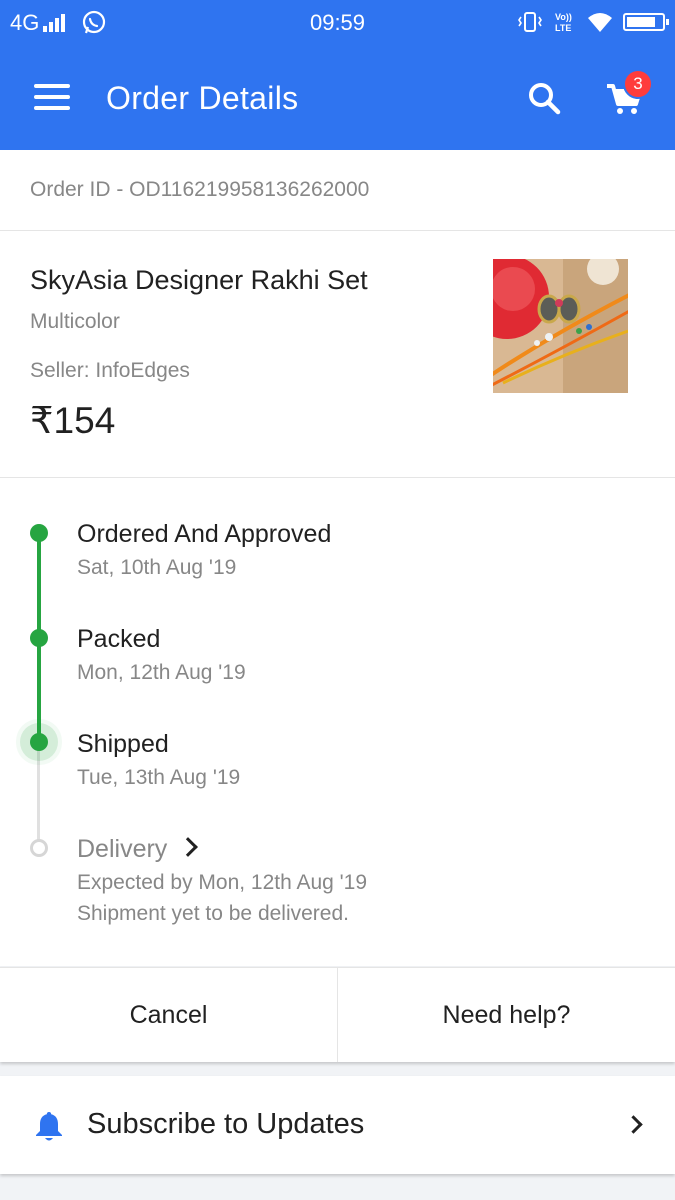 The width and height of the screenshot is (675, 1200). Describe the element at coordinates (506, 1015) in the screenshot. I see `need-help-button: Need help?` at that location.